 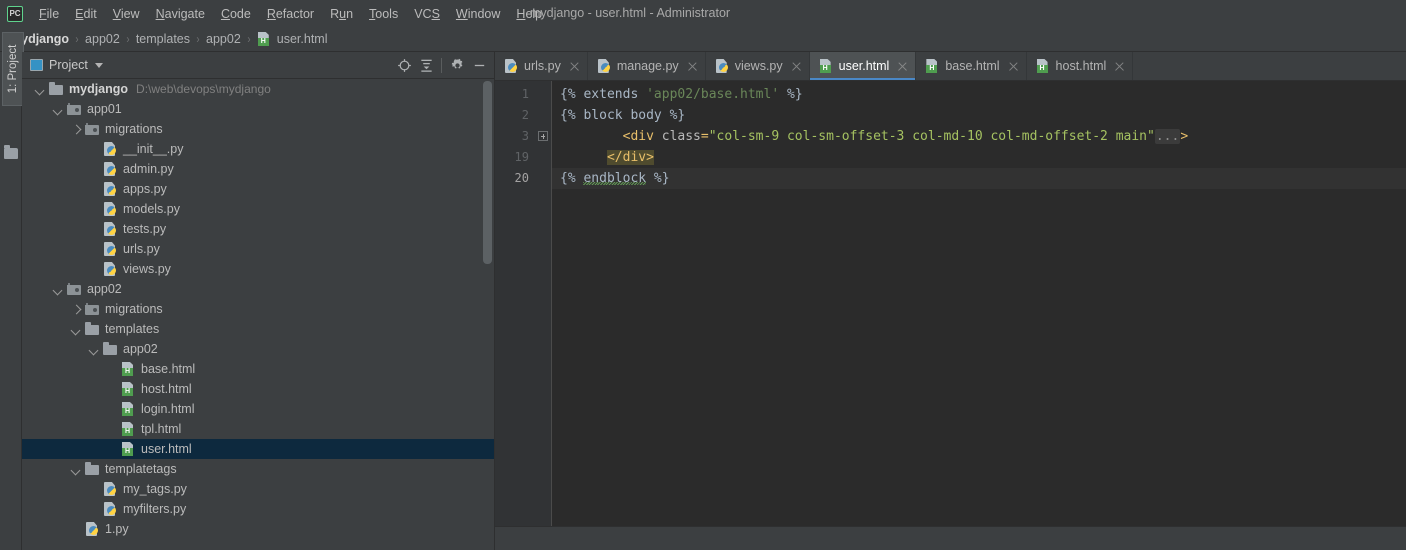 What do you see at coordinates (292, 39) in the screenshot?
I see `breadcrumb-item-user-html: user.html` at bounding box center [292, 39].